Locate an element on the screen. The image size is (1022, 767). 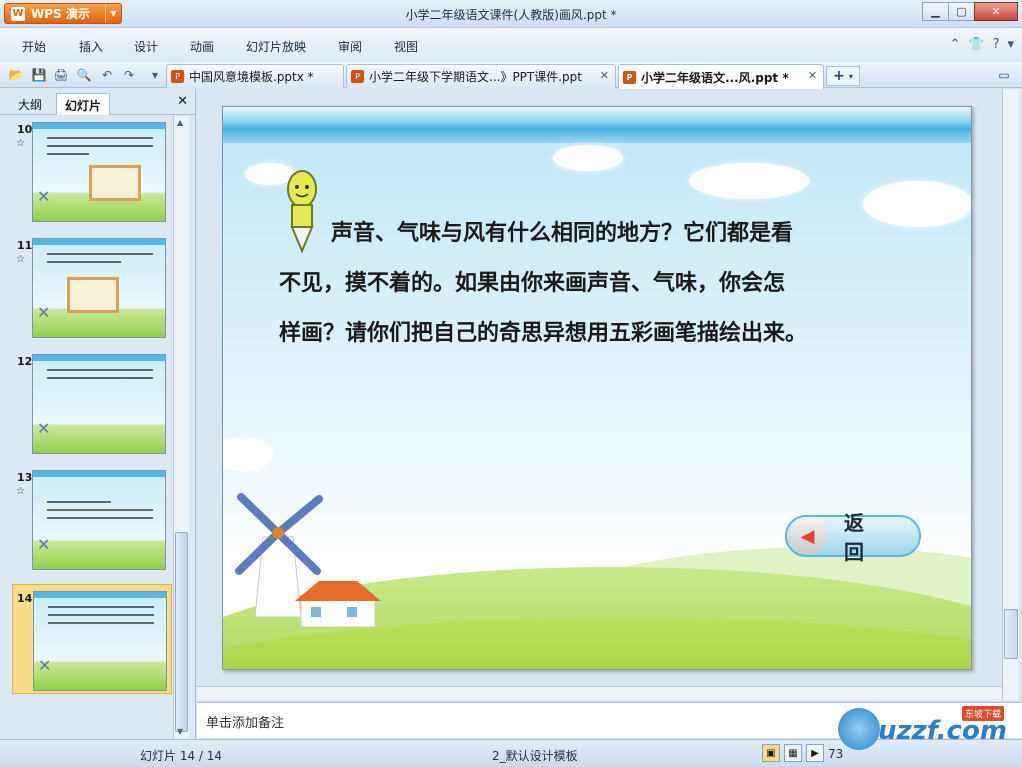
slide-thumbnail-12: 12 ✕ is located at coordinates (86, 403).